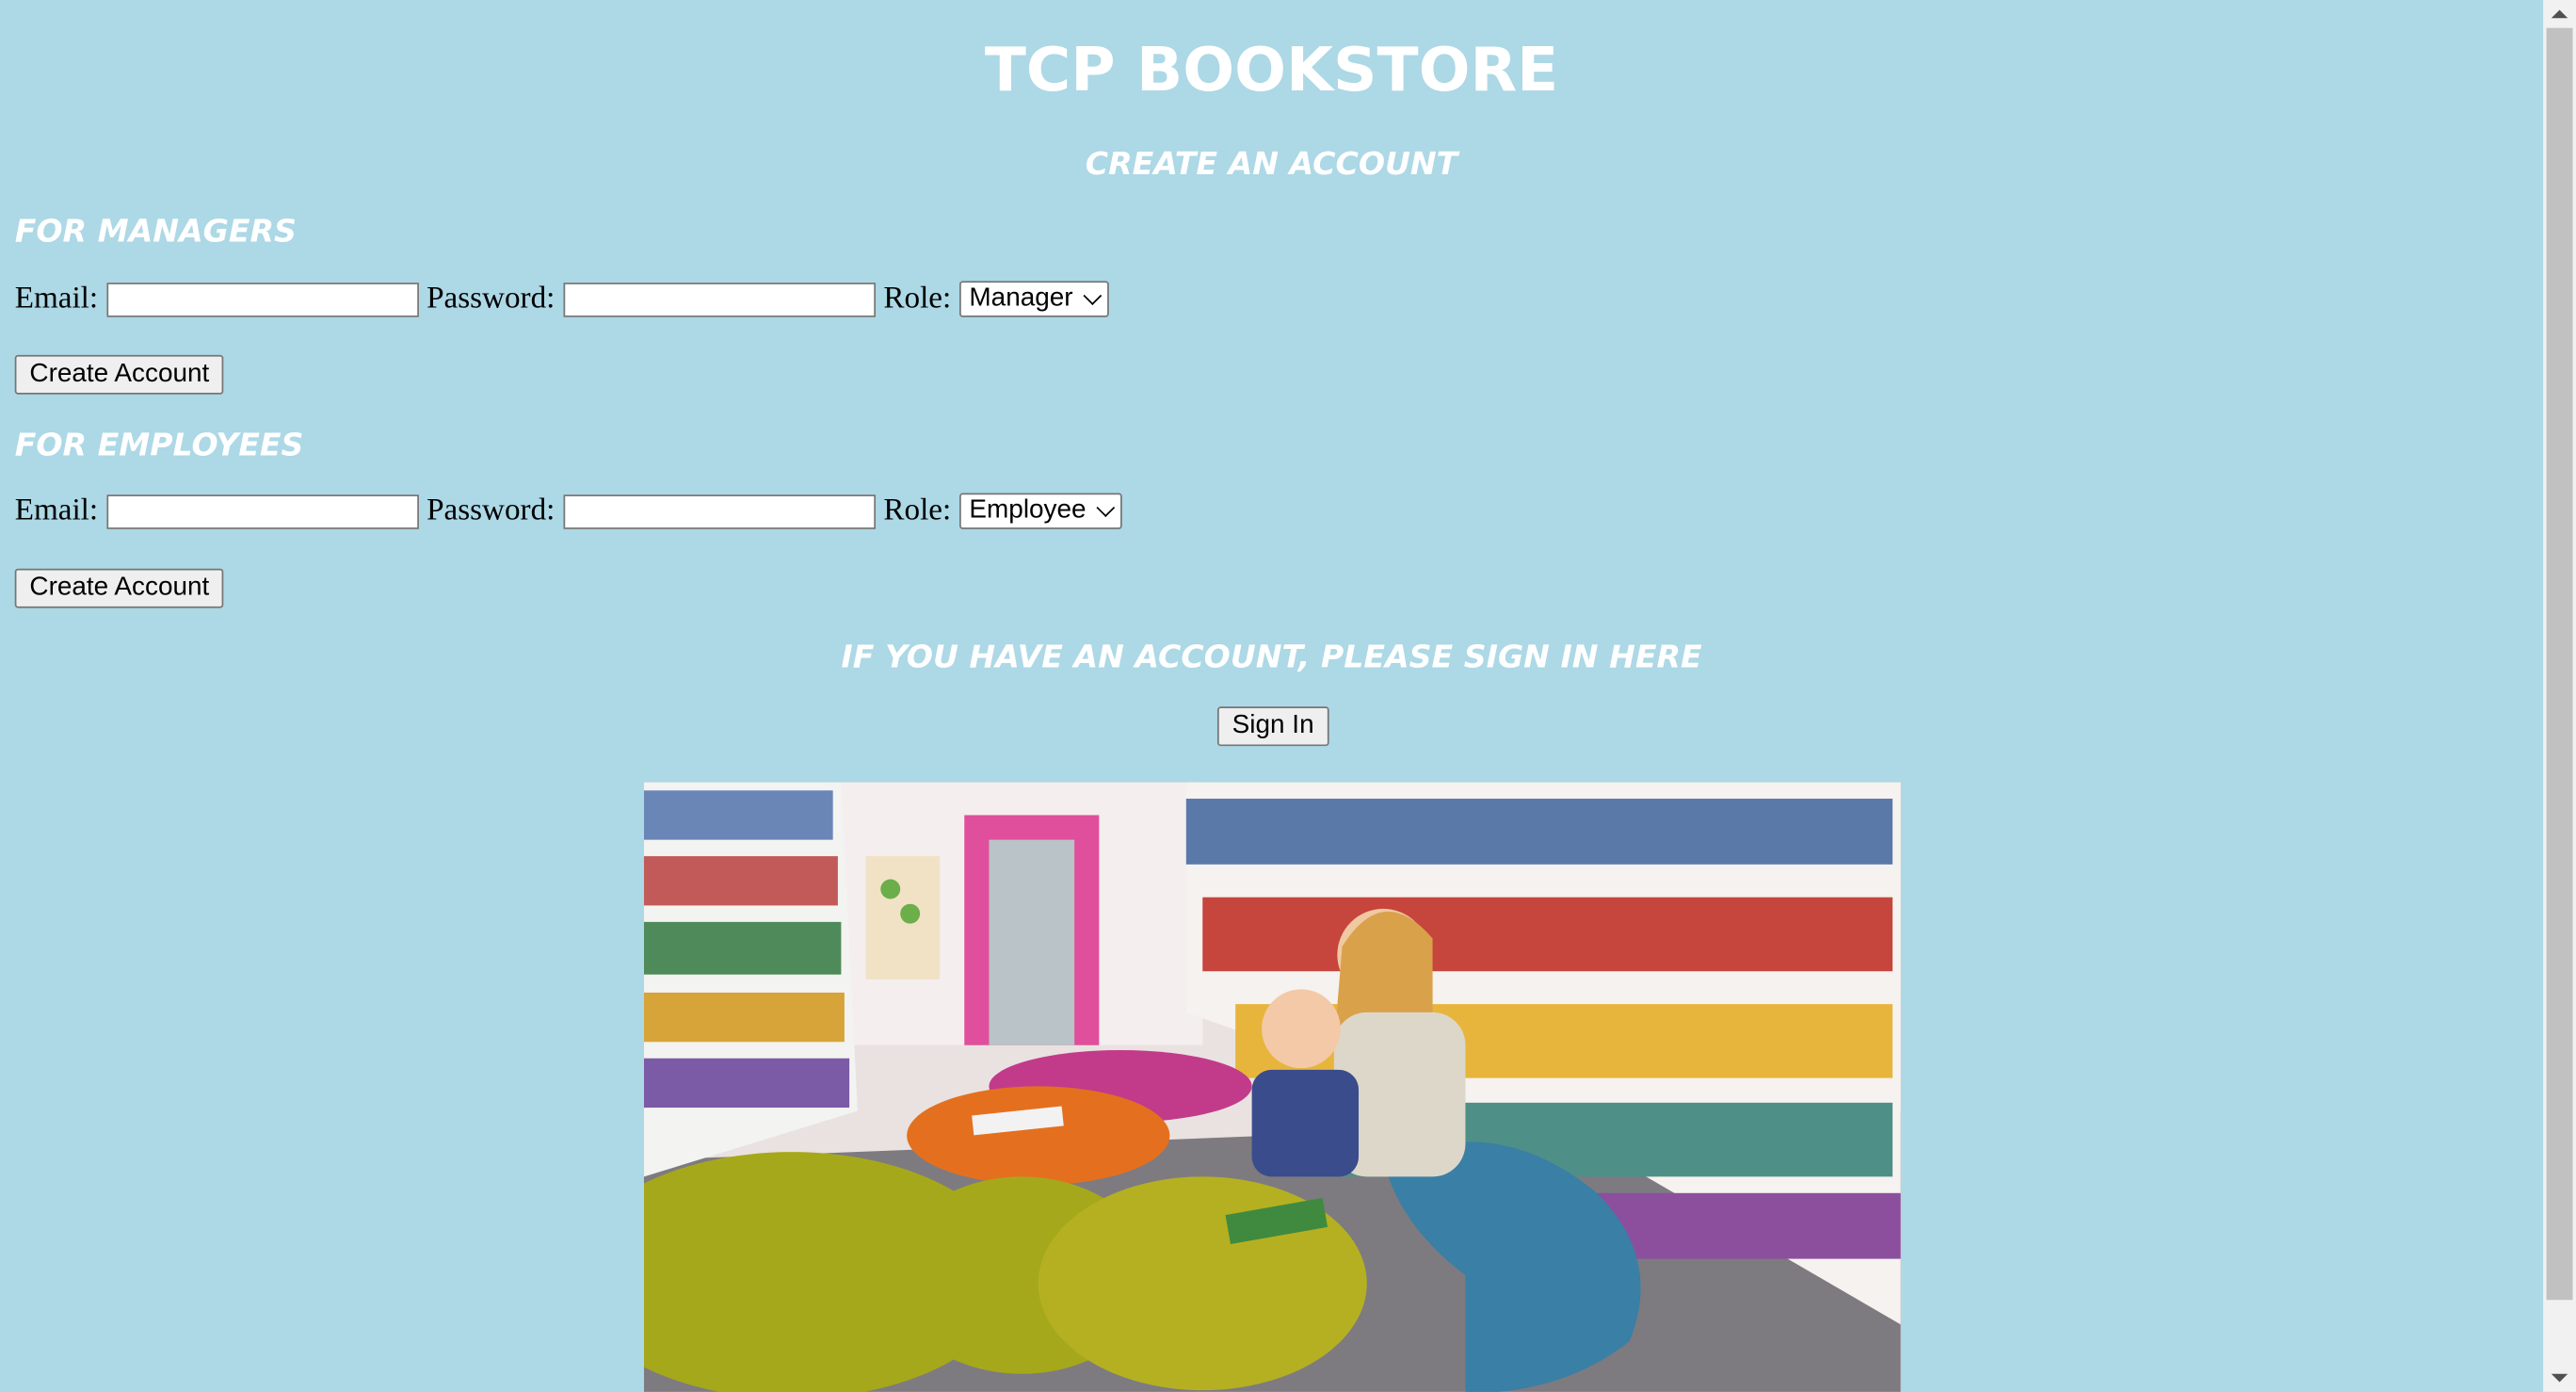 The height and width of the screenshot is (1392, 2576). What do you see at coordinates (2559, 664) in the screenshot?
I see `scrollbar-thumb` at bounding box center [2559, 664].